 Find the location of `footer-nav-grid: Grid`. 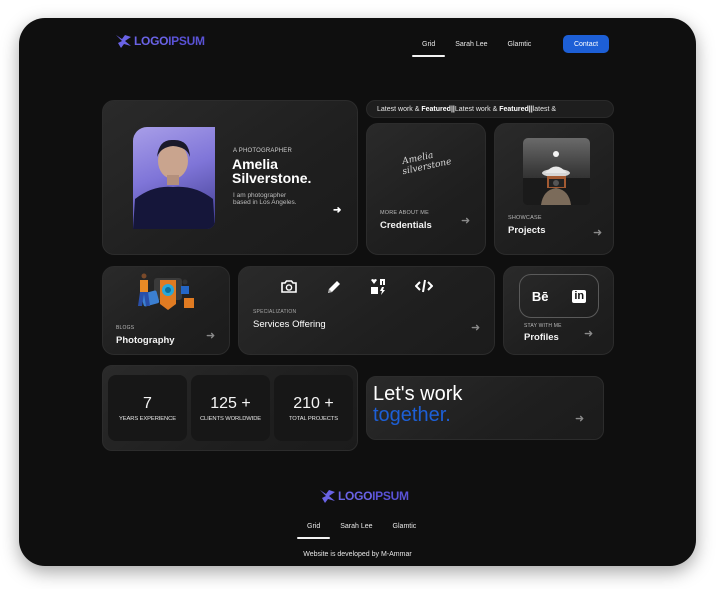

footer-nav-grid: Grid is located at coordinates (314, 531).